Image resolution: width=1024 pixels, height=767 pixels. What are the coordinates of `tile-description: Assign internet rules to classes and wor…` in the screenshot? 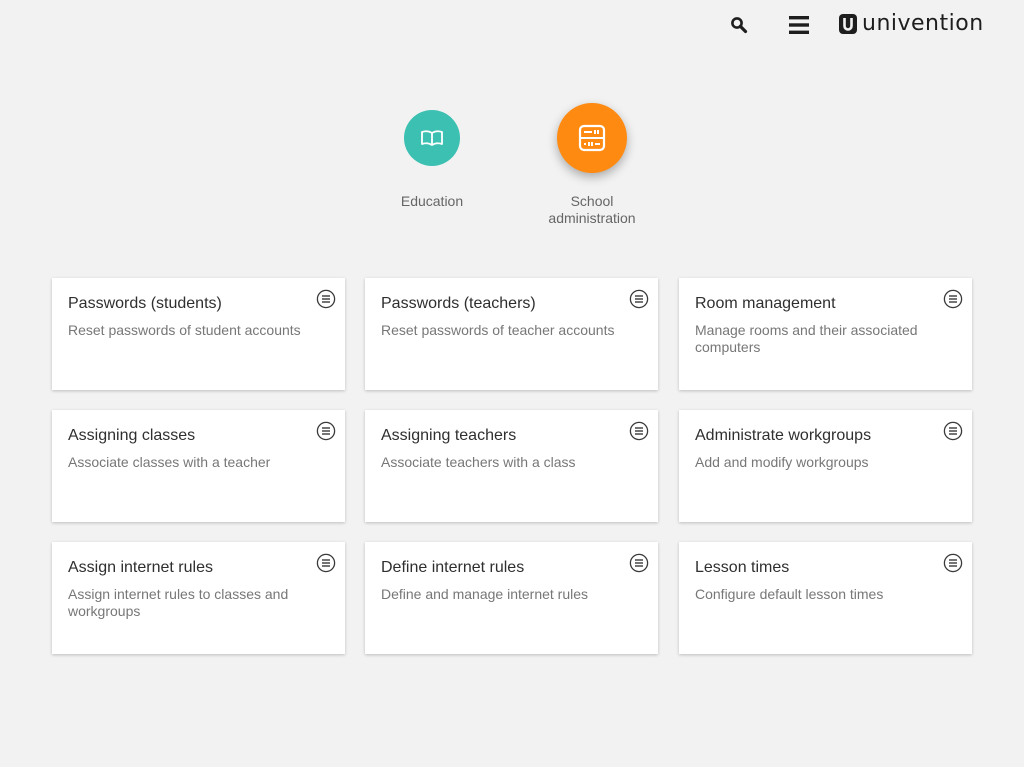 It's located at (178, 602).